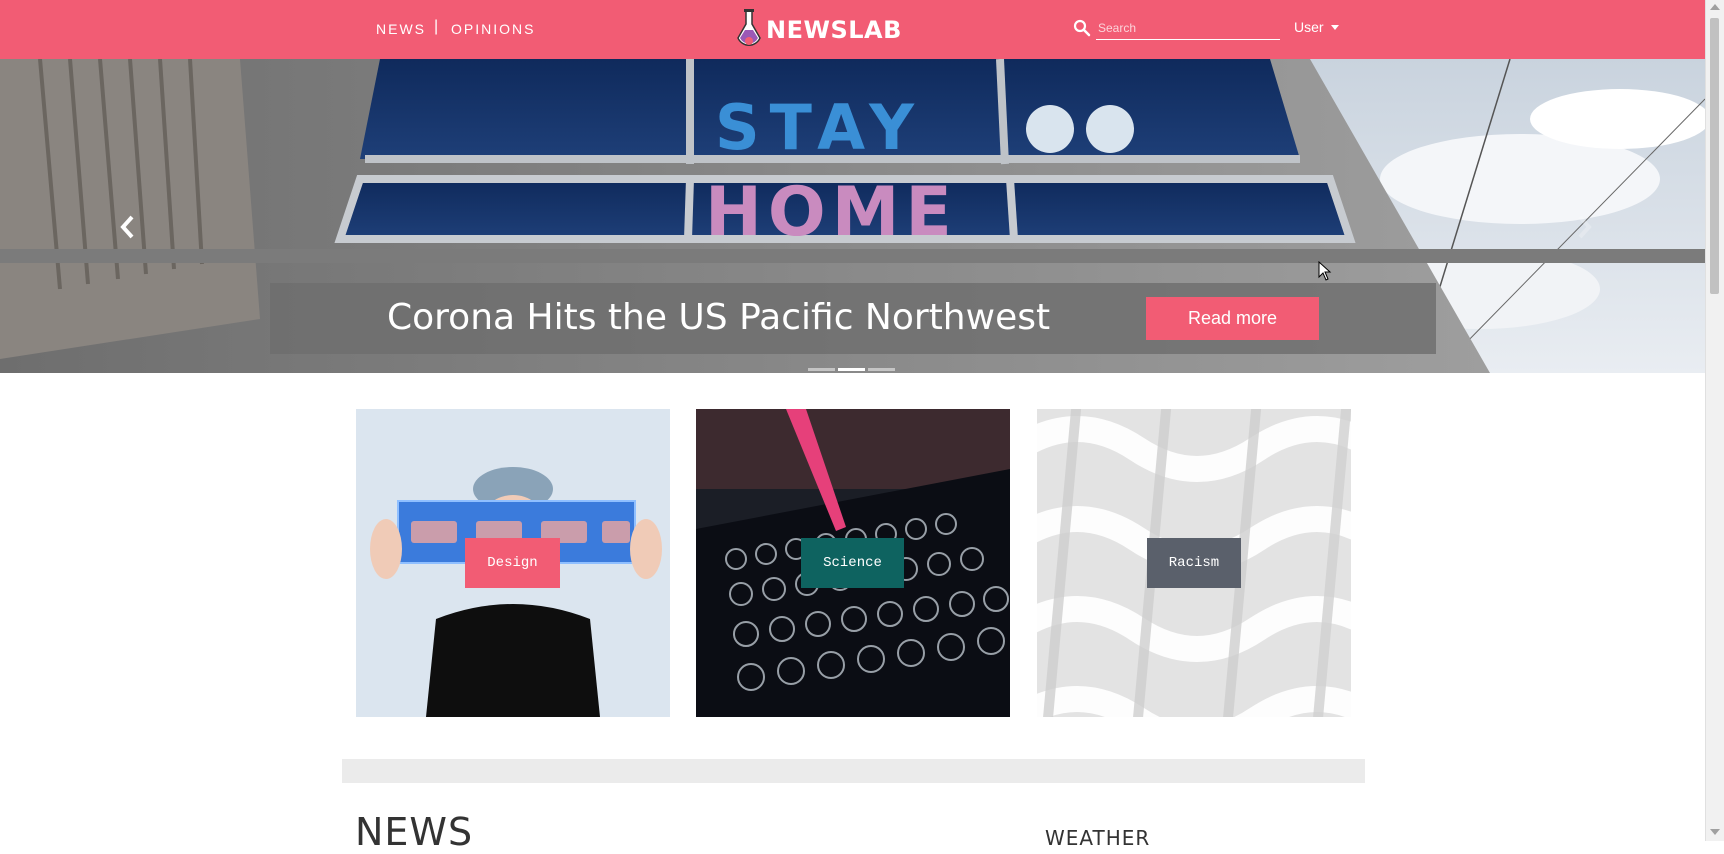 This screenshot has height=854, width=1724. I want to click on caret-down-icon, so click(1334, 27).